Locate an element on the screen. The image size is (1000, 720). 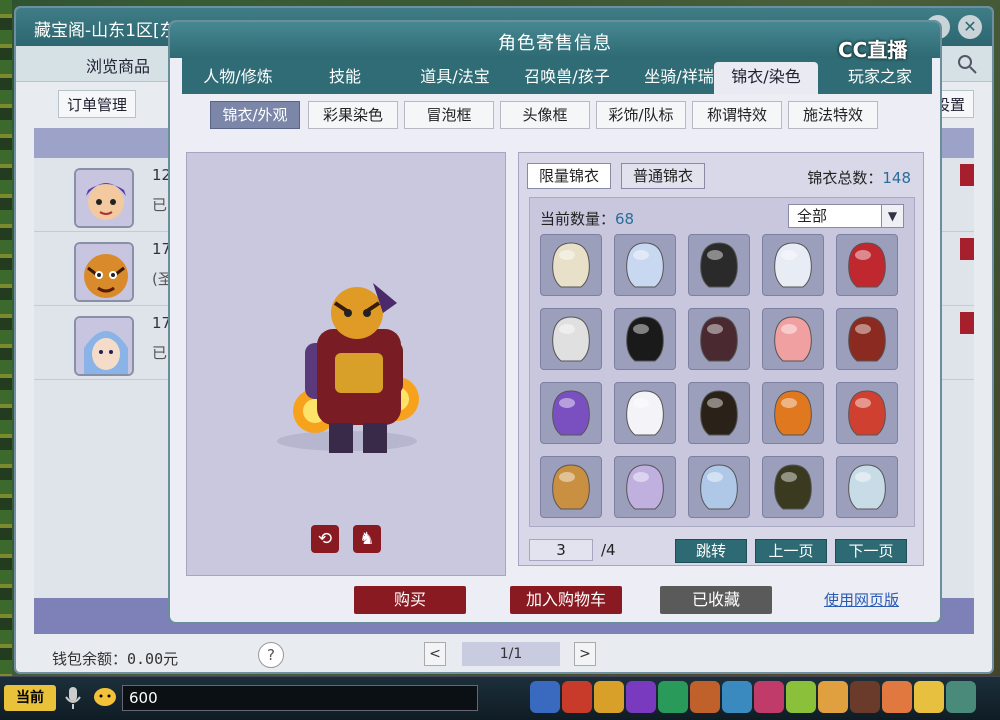
jump-button: 跳转 is located at coordinates (711, 551).